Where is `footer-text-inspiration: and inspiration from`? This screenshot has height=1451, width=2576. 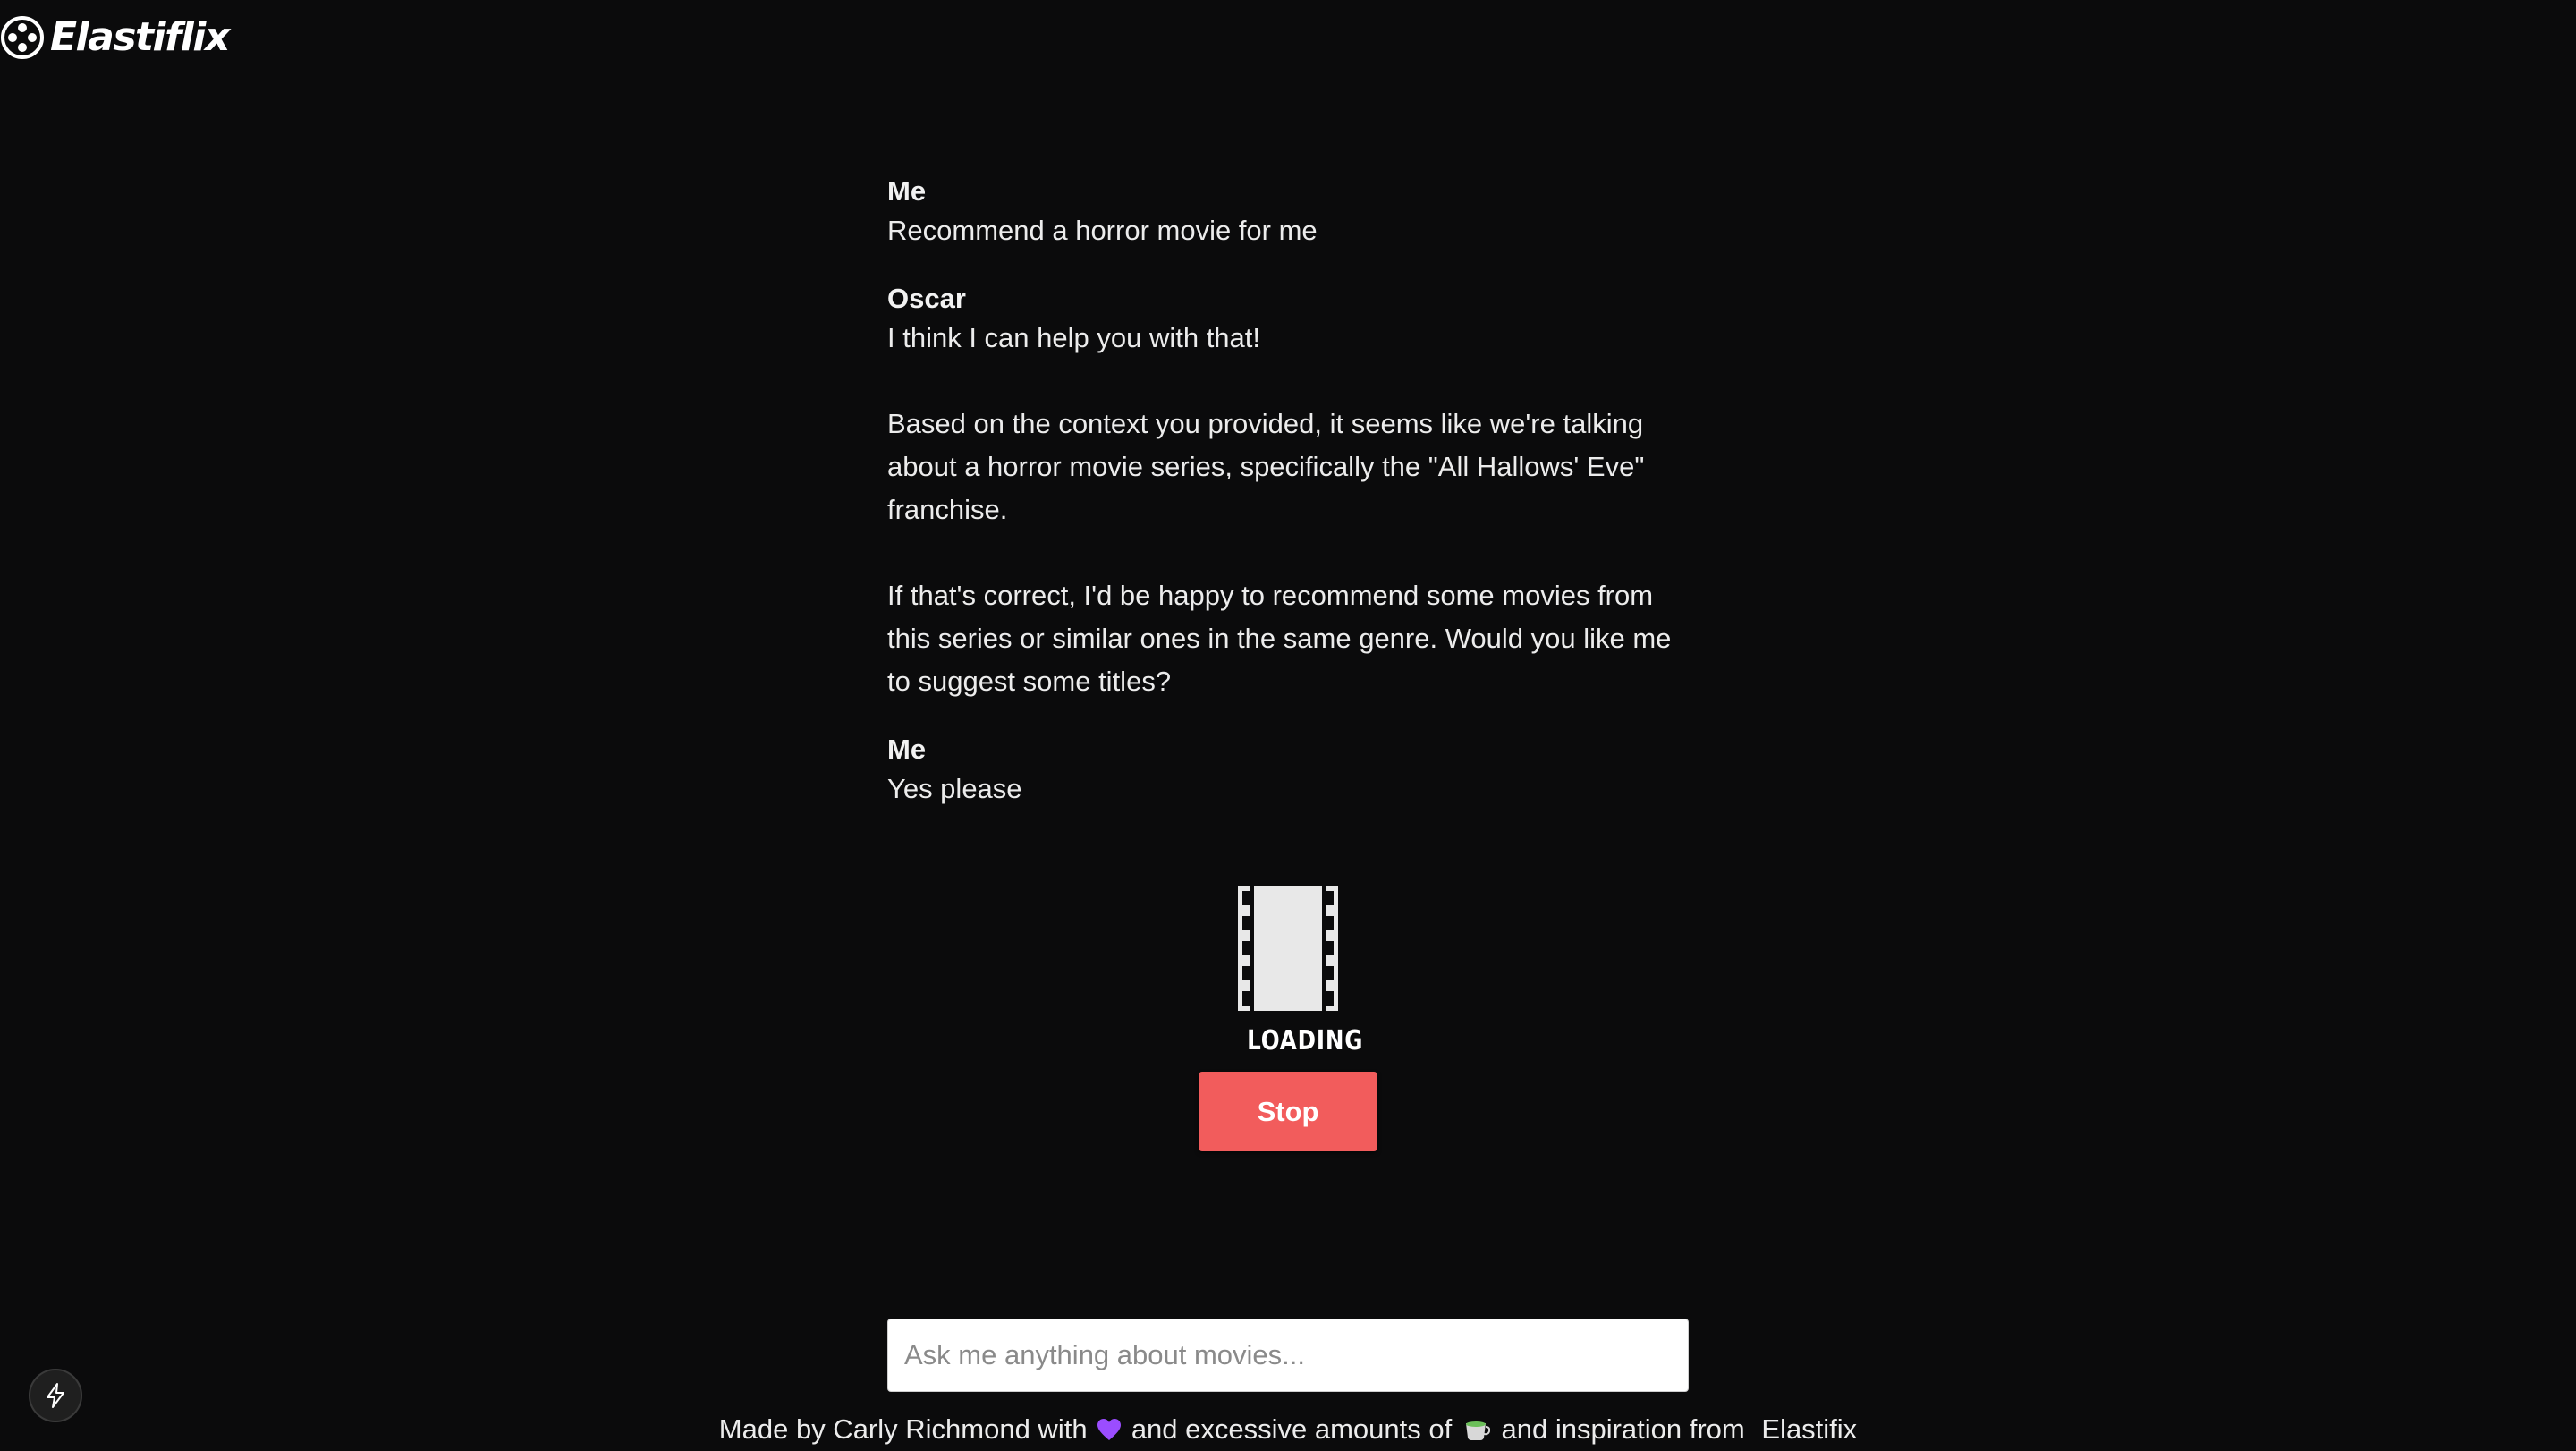
footer-text-inspiration: and inspiration from is located at coordinates (1623, 1429).